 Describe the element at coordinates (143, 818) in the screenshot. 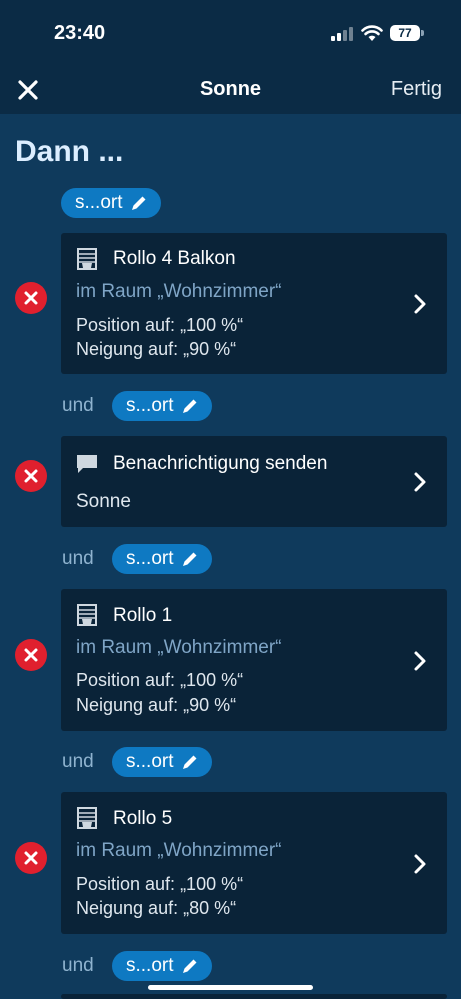

I see `action-title: Rollo 5` at that location.